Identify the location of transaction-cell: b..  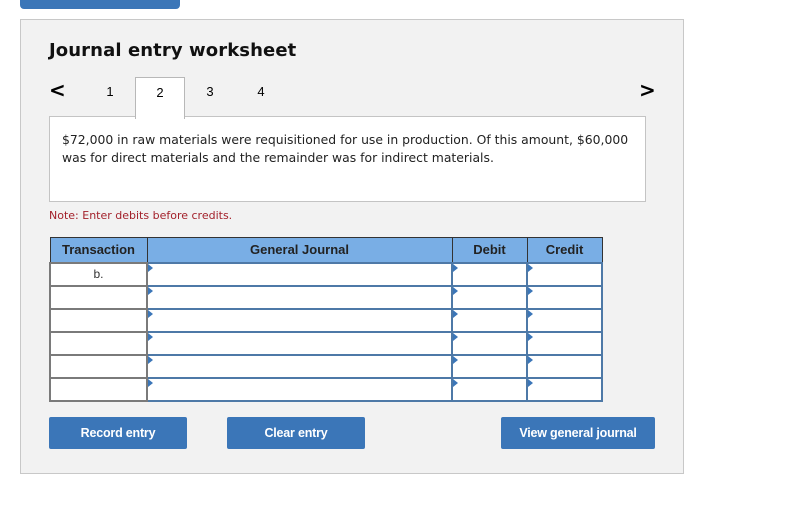
(98, 274).